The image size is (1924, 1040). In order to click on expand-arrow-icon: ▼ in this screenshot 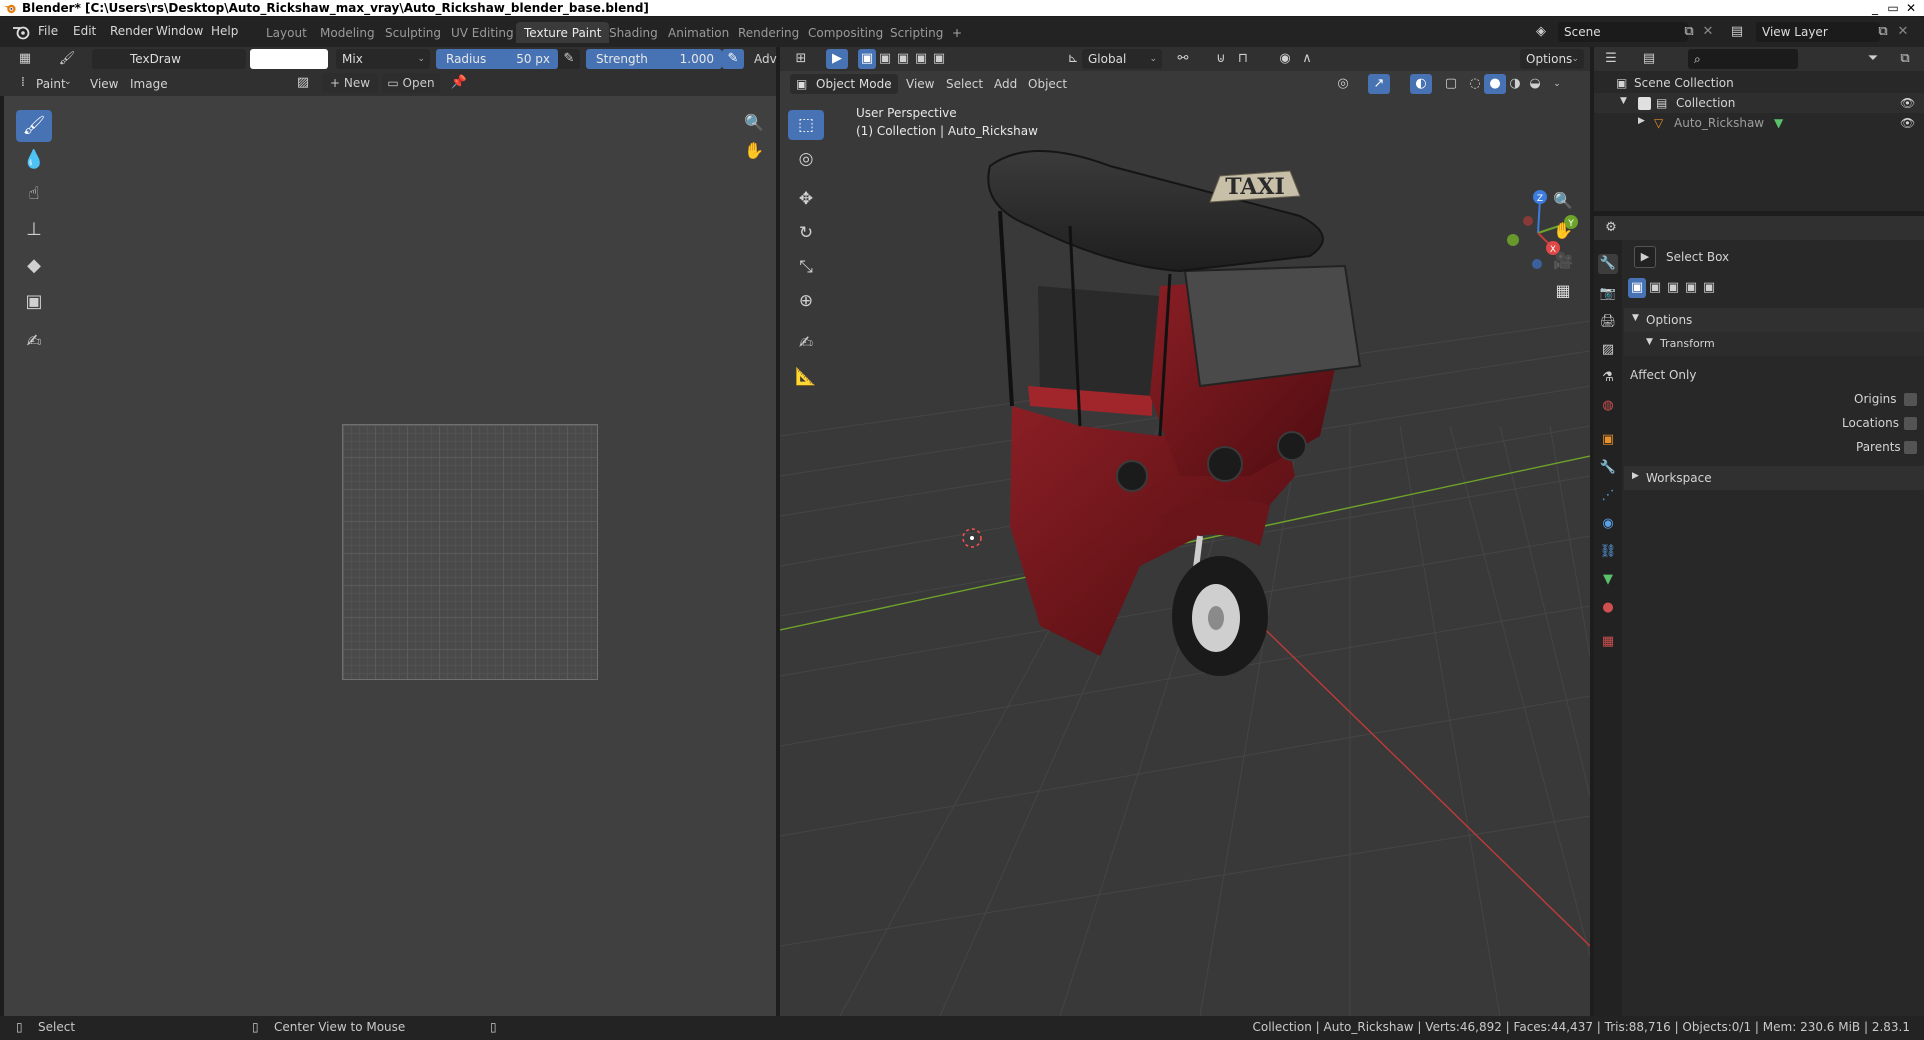, I will do `click(1623, 101)`.